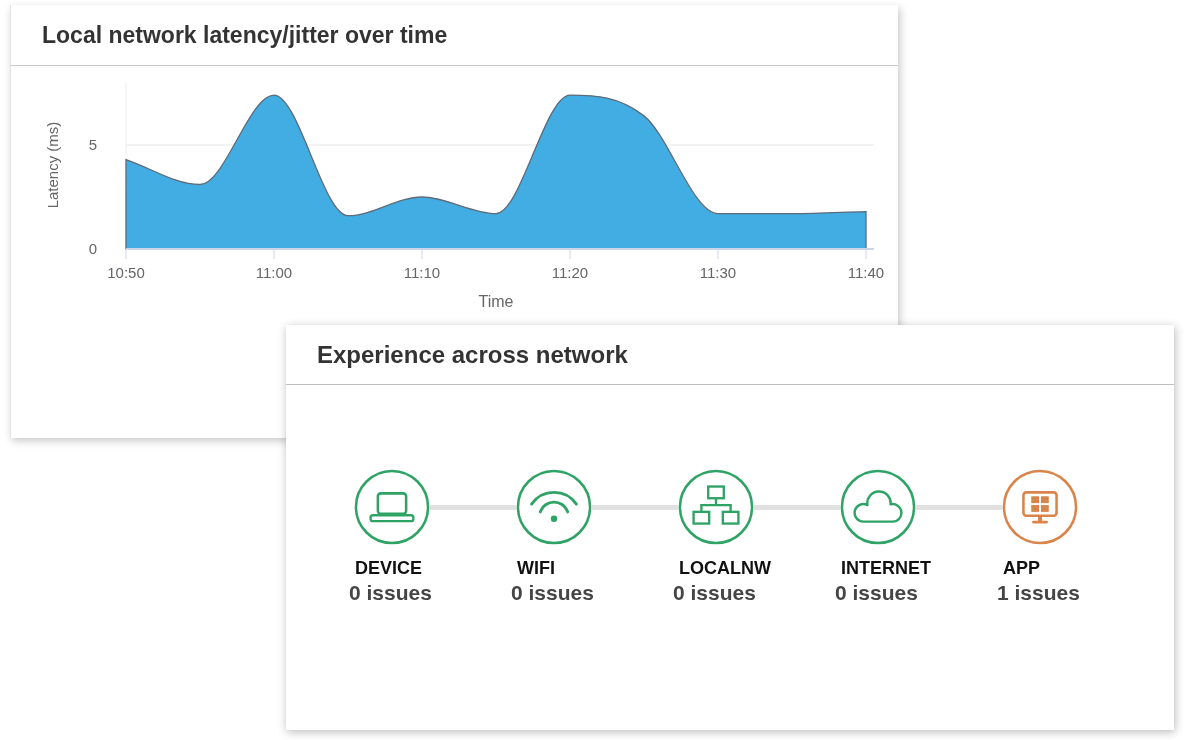 This screenshot has height=740, width=1184. I want to click on tick-label: 11:20, so click(570, 272).